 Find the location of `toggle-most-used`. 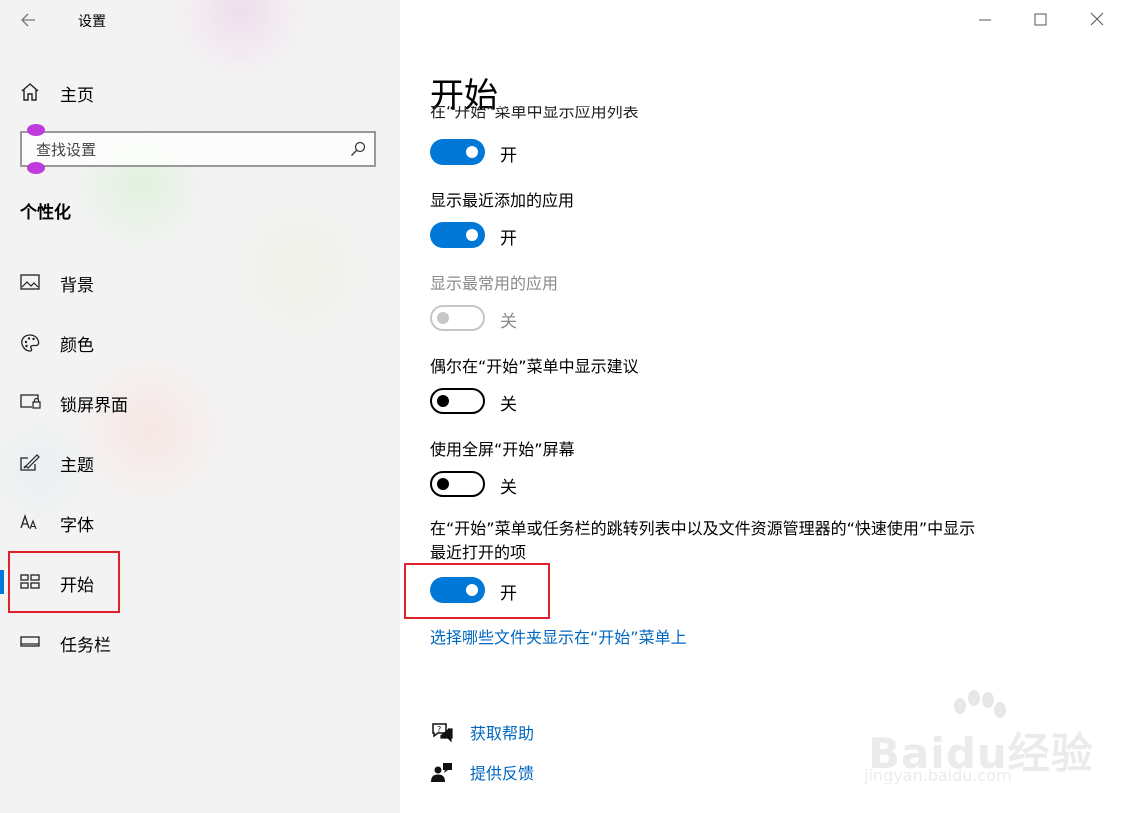

toggle-most-used is located at coordinates (457, 318).